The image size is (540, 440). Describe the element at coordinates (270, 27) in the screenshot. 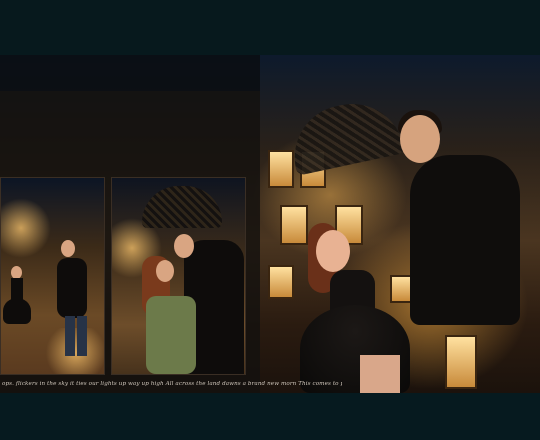

I see `top-border` at that location.